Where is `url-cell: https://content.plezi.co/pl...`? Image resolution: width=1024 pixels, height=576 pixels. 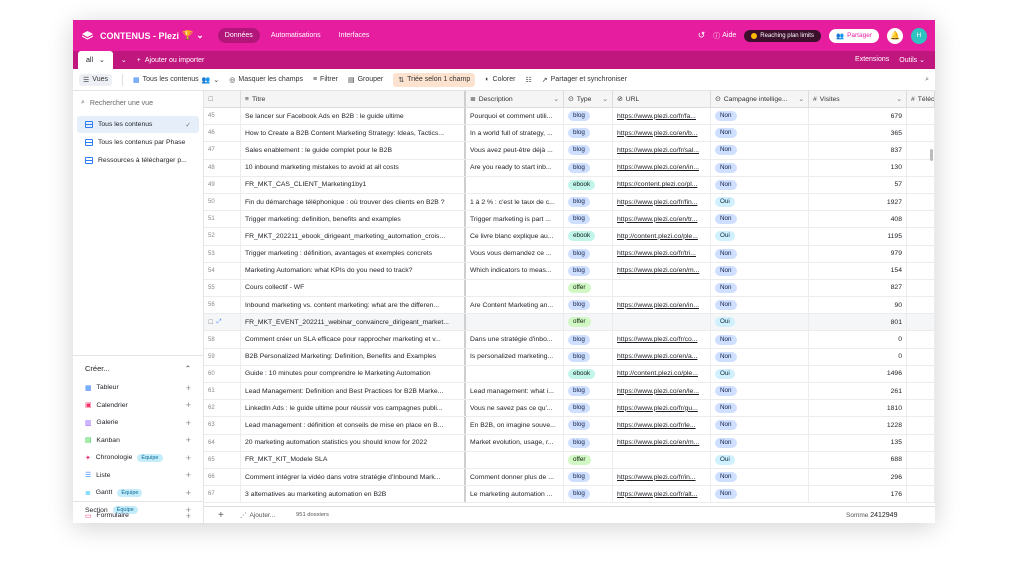 url-cell: https://content.plezi.co/pl... is located at coordinates (662, 184).